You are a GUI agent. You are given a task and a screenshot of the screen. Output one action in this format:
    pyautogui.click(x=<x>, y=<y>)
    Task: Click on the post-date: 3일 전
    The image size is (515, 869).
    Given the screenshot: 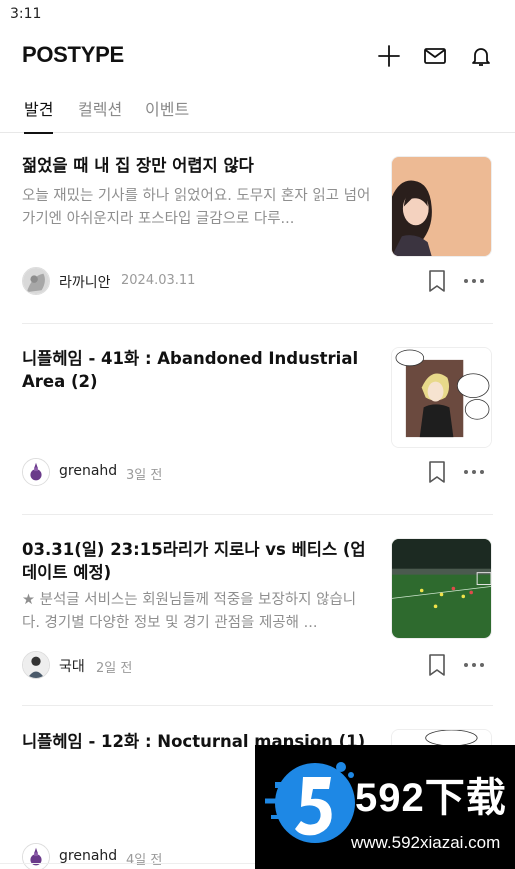 What is the action you would take?
    pyautogui.click(x=144, y=475)
    